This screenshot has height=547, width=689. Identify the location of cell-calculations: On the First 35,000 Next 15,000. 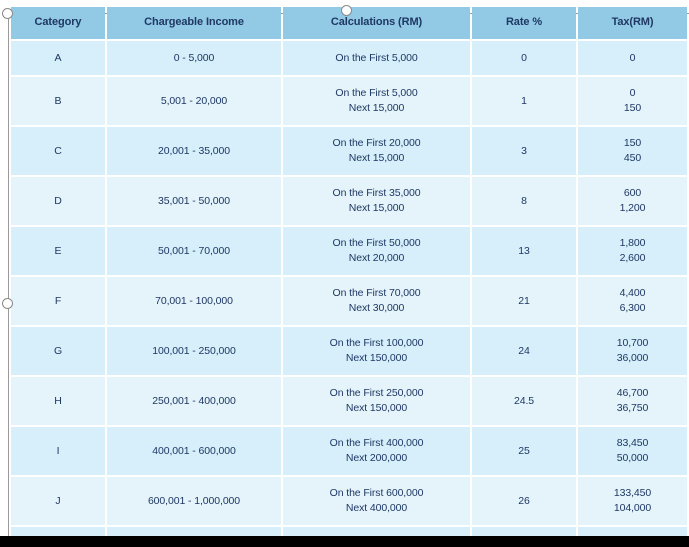
(376, 201).